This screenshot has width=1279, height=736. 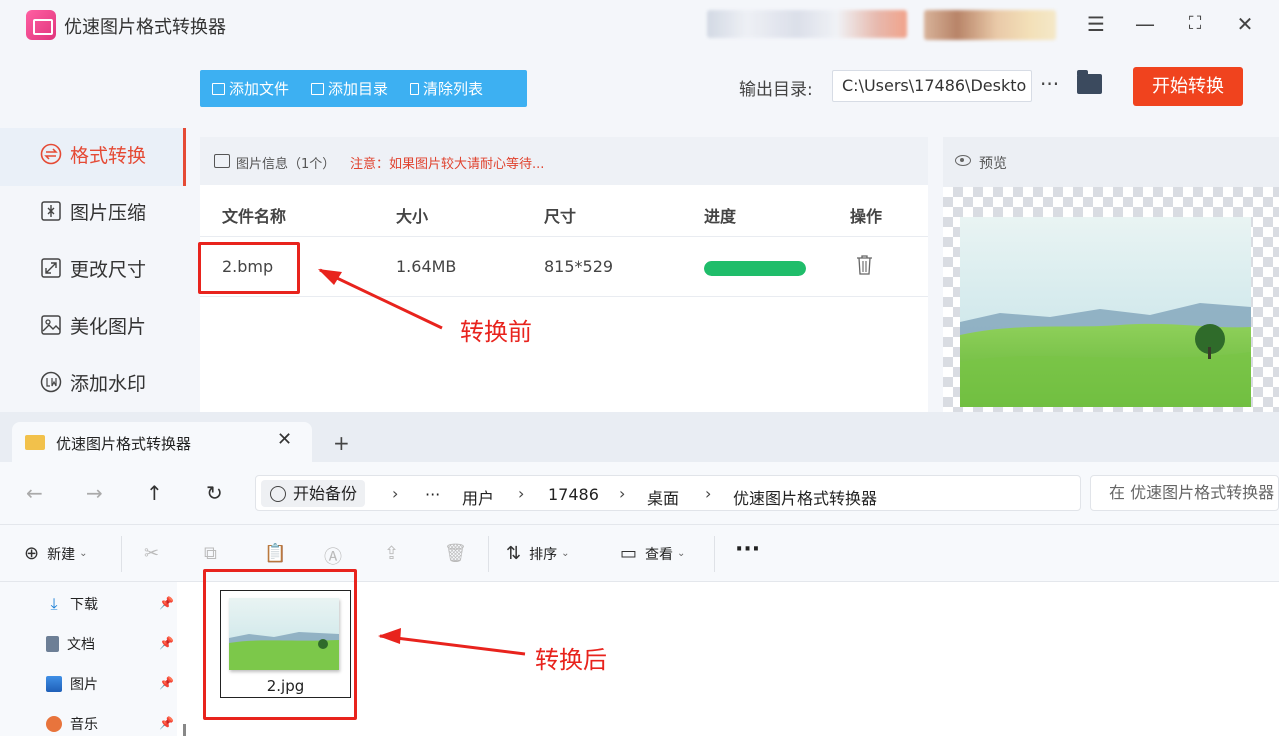 What do you see at coordinates (496, 329) in the screenshot?
I see `before-annotation-label: 转换前` at bounding box center [496, 329].